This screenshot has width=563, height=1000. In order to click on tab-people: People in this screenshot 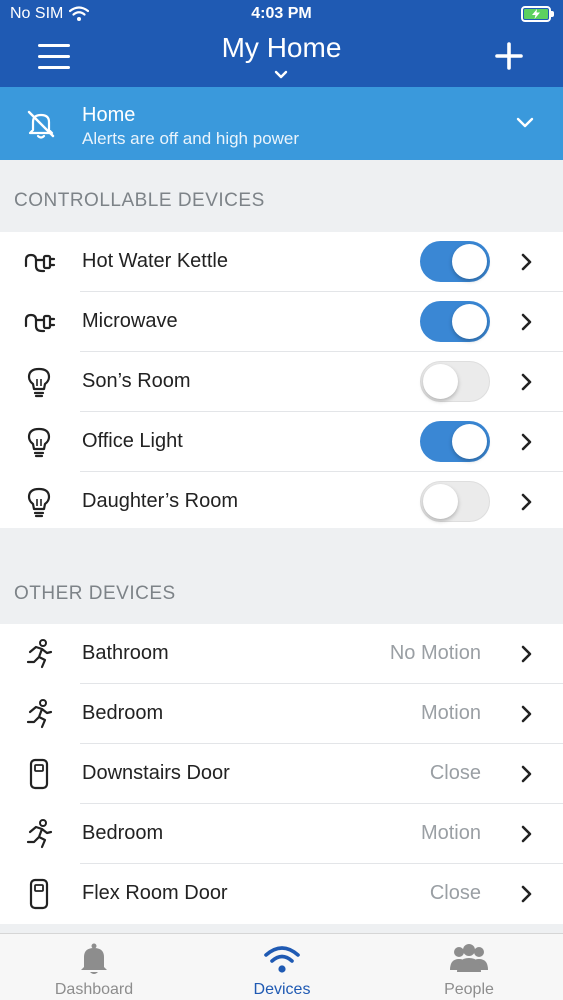, I will do `click(469, 967)`.